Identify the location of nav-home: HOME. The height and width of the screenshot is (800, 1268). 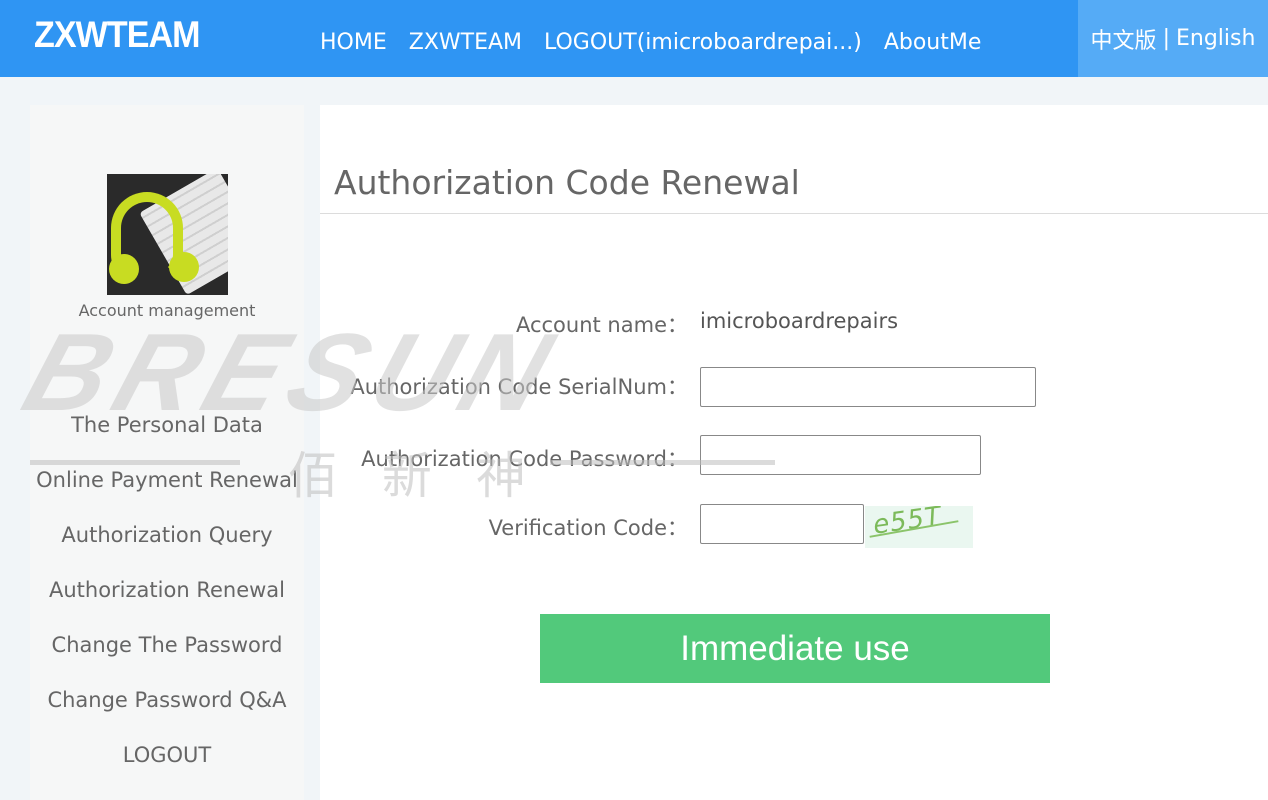
(353, 42).